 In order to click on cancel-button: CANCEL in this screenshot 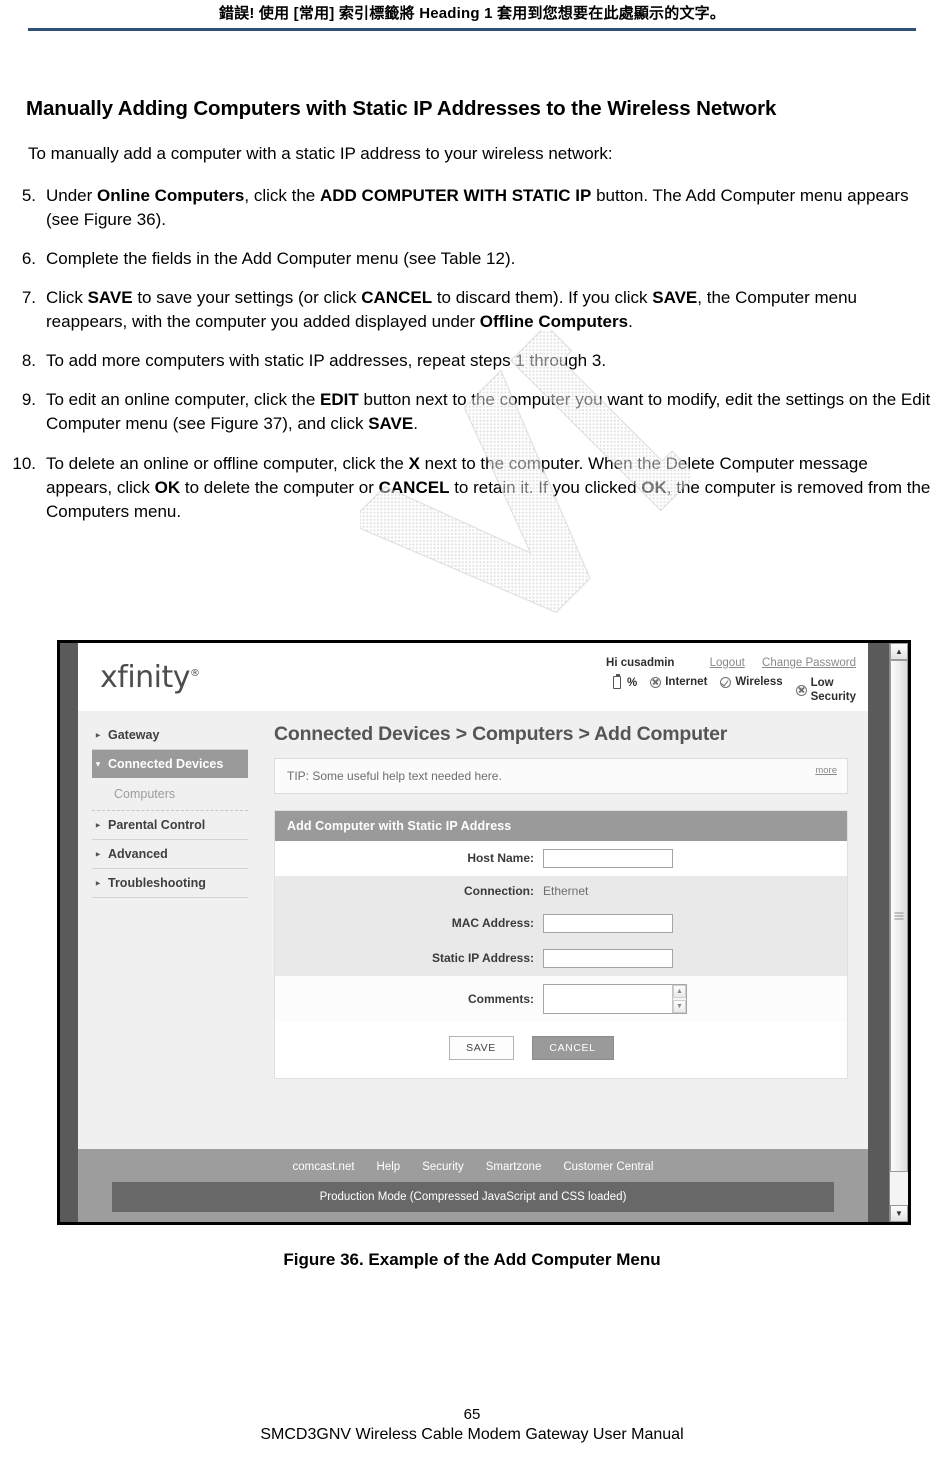, I will do `click(572, 1047)`.